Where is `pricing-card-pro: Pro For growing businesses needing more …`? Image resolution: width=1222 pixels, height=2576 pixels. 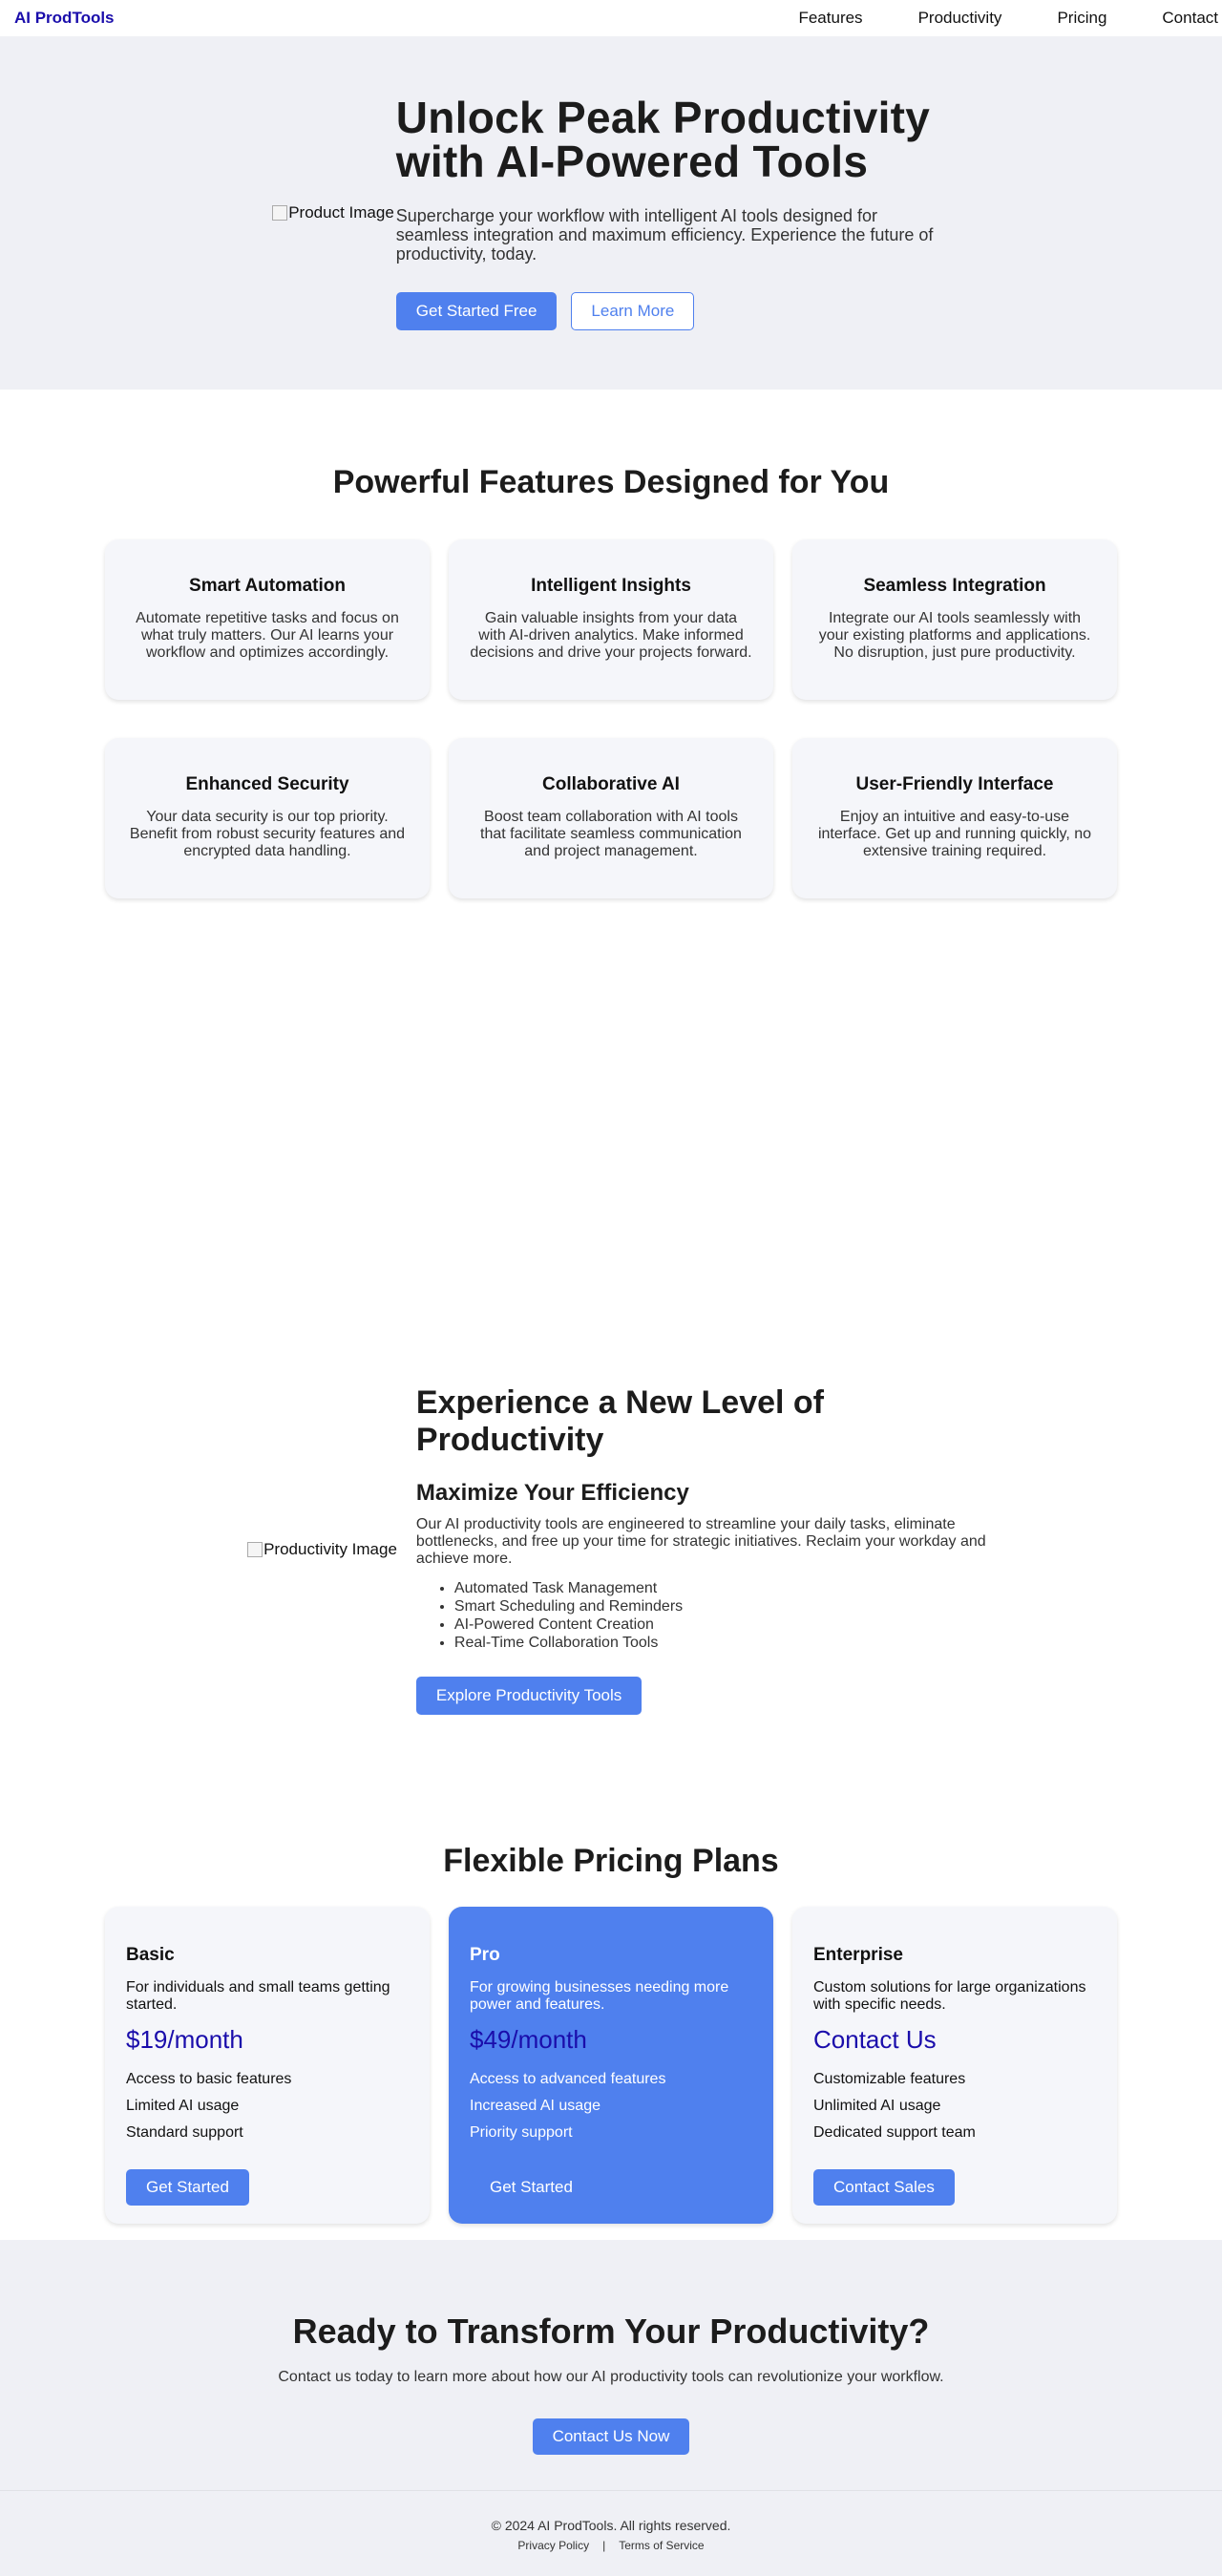
pricing-card-pro: Pro For growing businesses needing more … is located at coordinates (611, 2065).